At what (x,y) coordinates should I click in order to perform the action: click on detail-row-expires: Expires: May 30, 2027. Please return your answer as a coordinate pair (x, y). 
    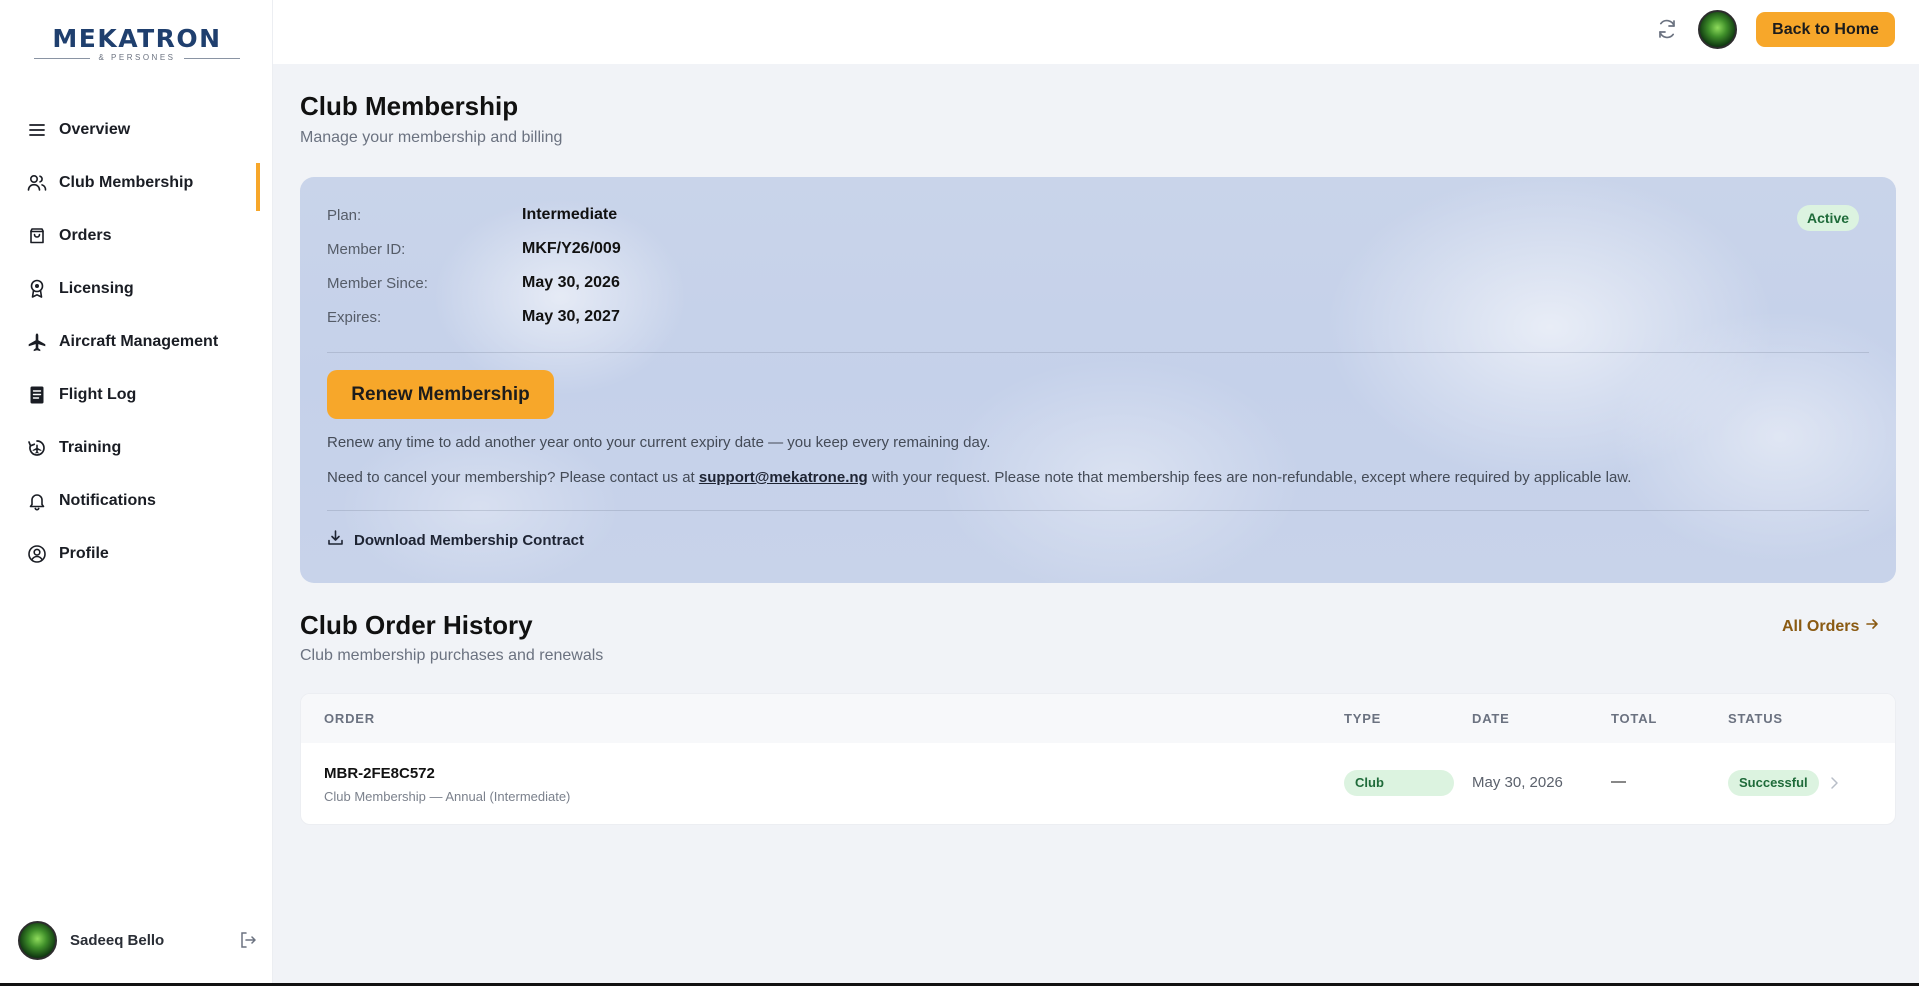
    Looking at the image, I should click on (473, 317).